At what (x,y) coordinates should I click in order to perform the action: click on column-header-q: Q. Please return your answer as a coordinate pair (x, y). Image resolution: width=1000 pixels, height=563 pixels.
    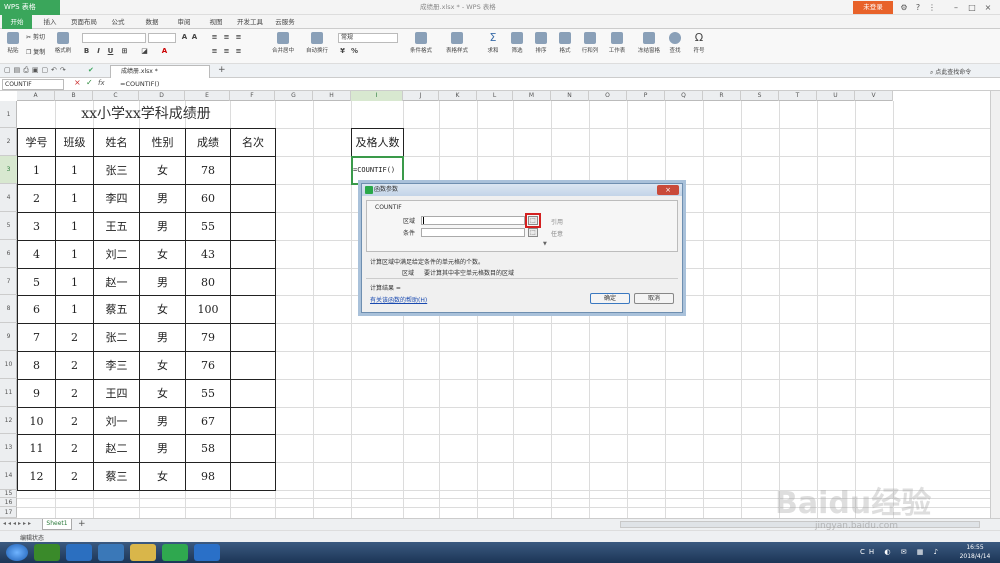
    Looking at the image, I should click on (684, 96).